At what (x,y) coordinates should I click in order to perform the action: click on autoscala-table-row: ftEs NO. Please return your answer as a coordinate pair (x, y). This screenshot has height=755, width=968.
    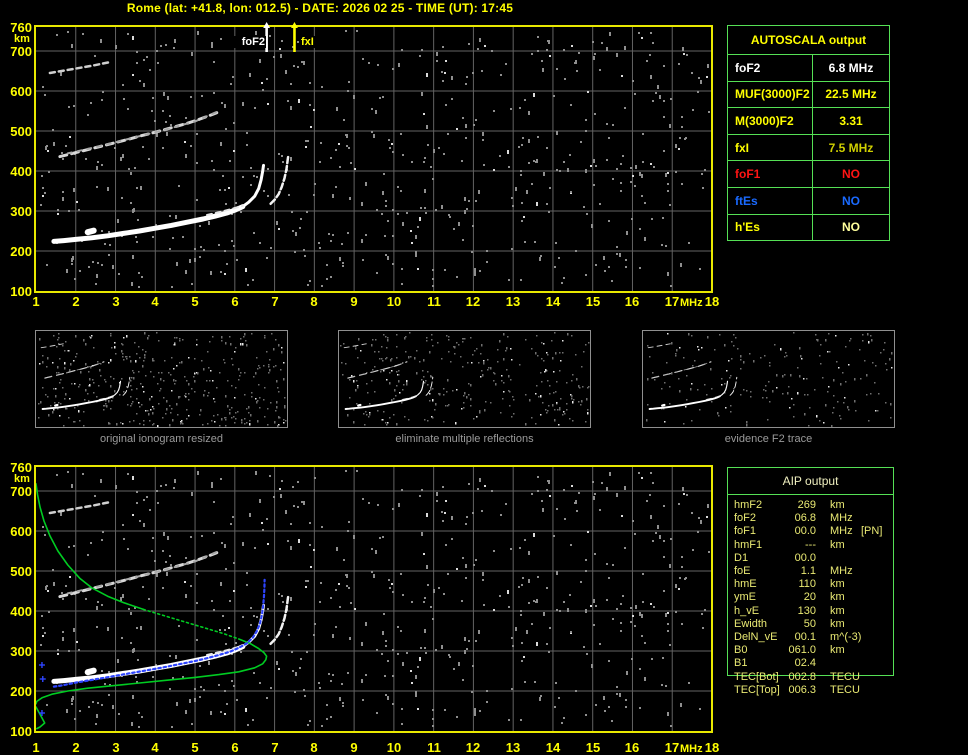
    Looking at the image, I should click on (808, 200).